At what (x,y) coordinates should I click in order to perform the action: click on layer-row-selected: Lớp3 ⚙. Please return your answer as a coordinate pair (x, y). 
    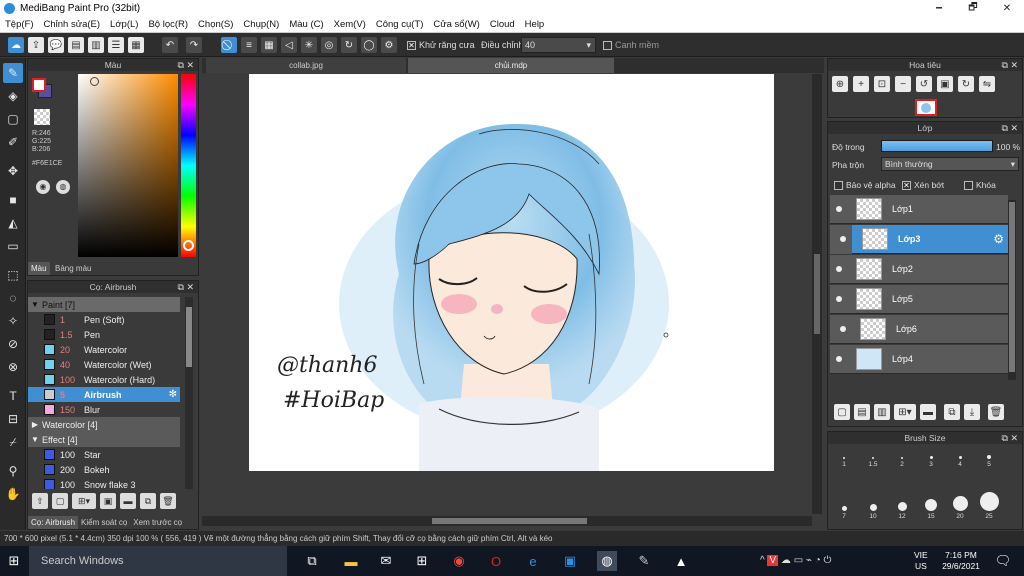
    Looking at the image, I should click on (930, 239).